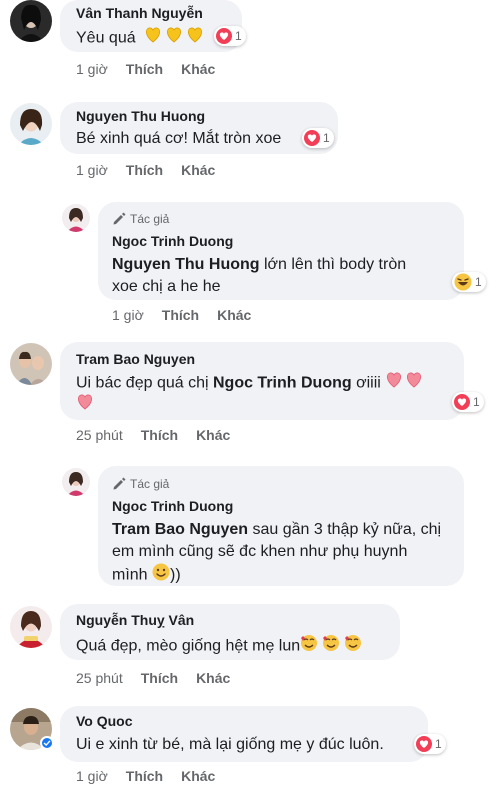 The height and width of the screenshot is (794, 500). I want to click on comment-text-line, so click(85, 405).